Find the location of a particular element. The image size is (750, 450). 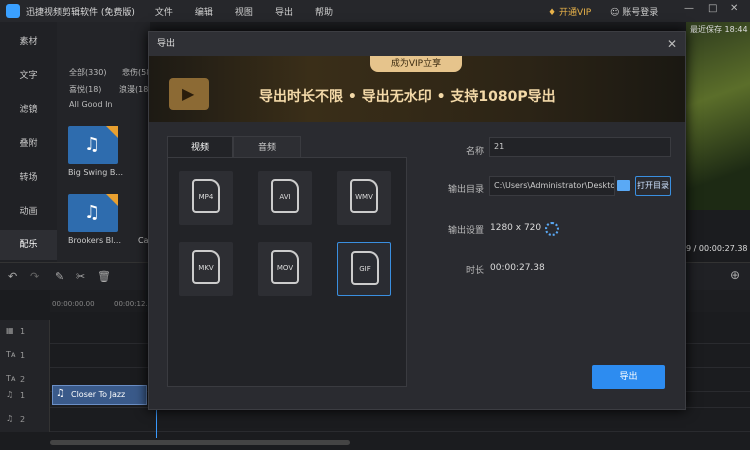

track-header: Tᴀ 1 is located at coordinates (25, 356).